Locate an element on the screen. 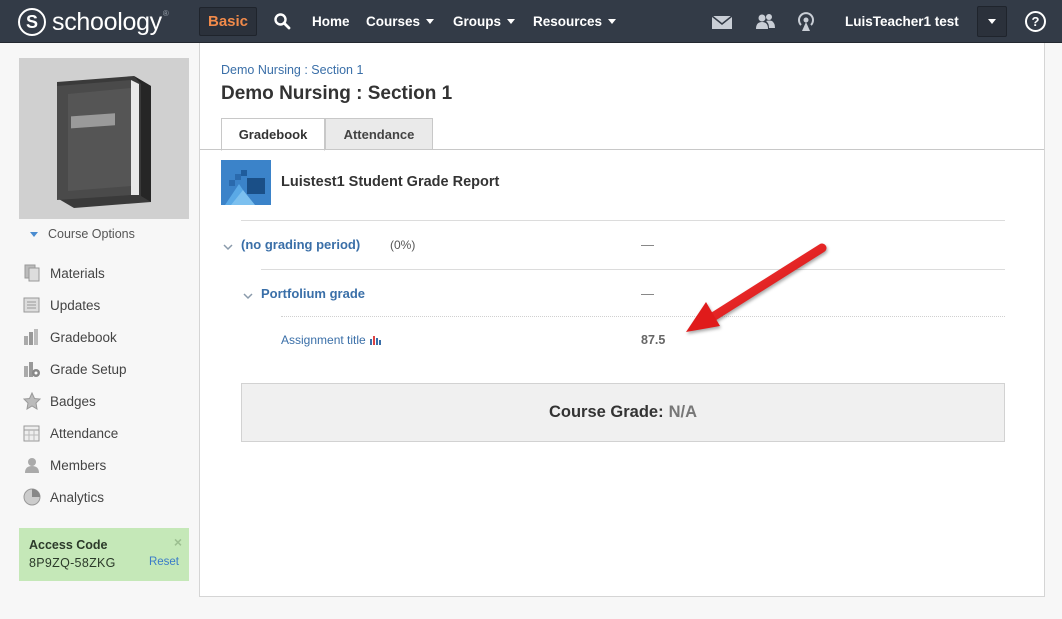 This screenshot has width=1062, height=619. connections-icon is located at coordinates (765, 22).